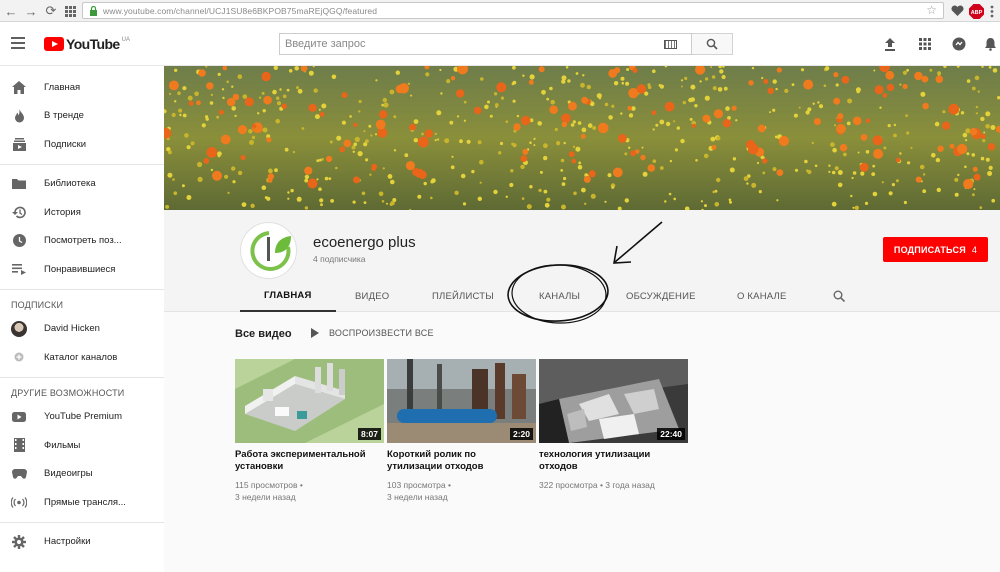 Image resolution: width=1000 pixels, height=572 pixels. Describe the element at coordinates (609, 460) in the screenshot. I see `video-title: технология утилизации отходов` at that location.